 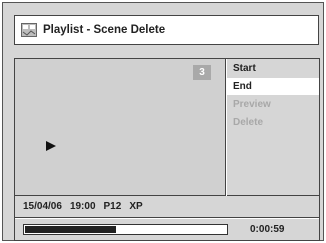 I want to click on title-bar: Playlist - Scene Delete, so click(x=166, y=30).